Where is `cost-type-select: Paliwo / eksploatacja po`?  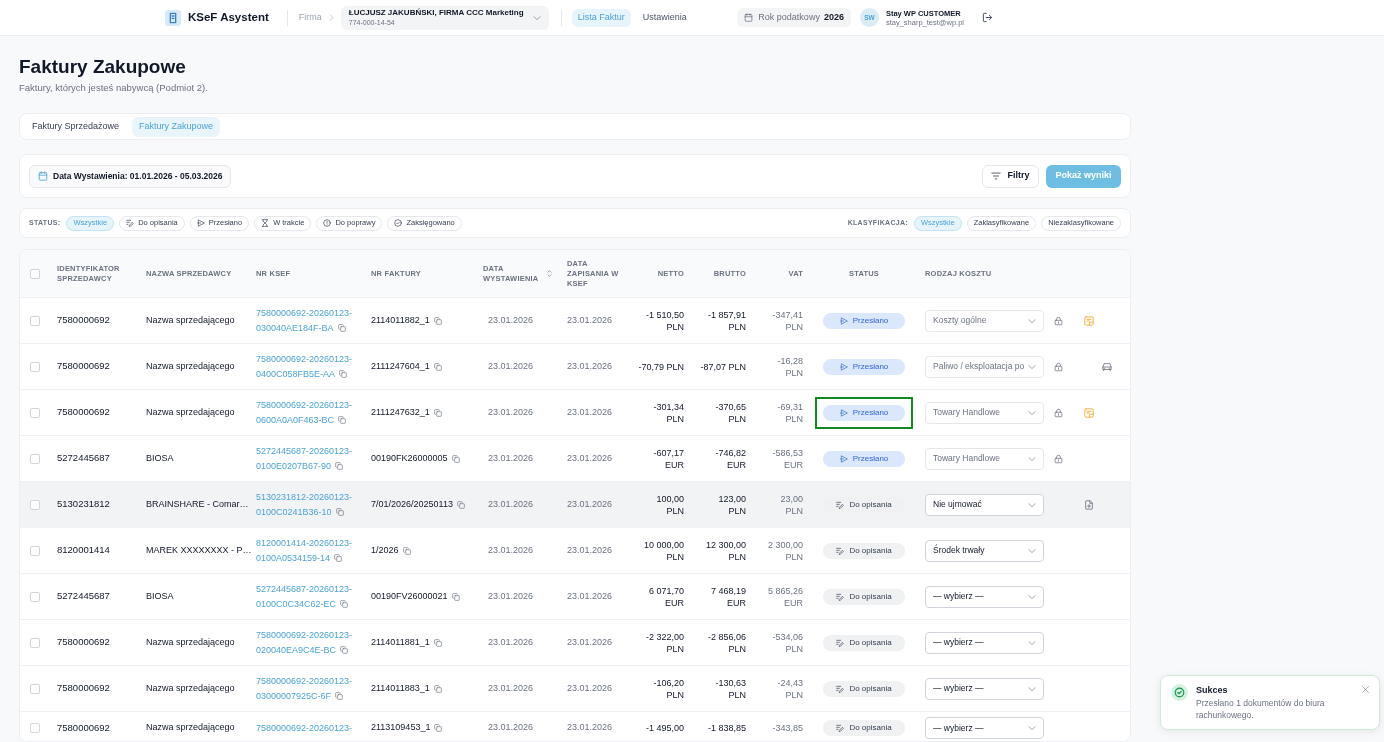 cost-type-select: Paliwo / eksploatacja po is located at coordinates (984, 366).